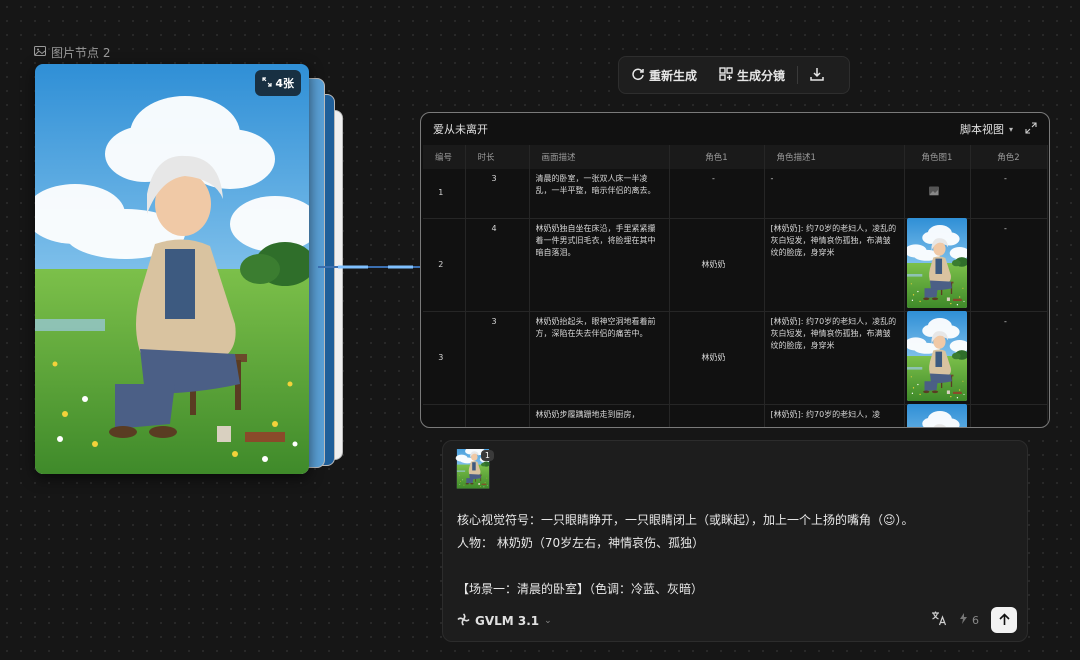 Image resolution: width=1080 pixels, height=660 pixels. Describe the element at coordinates (595, 184) in the screenshot. I see `row-description-text: 清晨的卧室，一张双人床一半凌乱，一半平整，暗示伴侣的离去。` at that location.